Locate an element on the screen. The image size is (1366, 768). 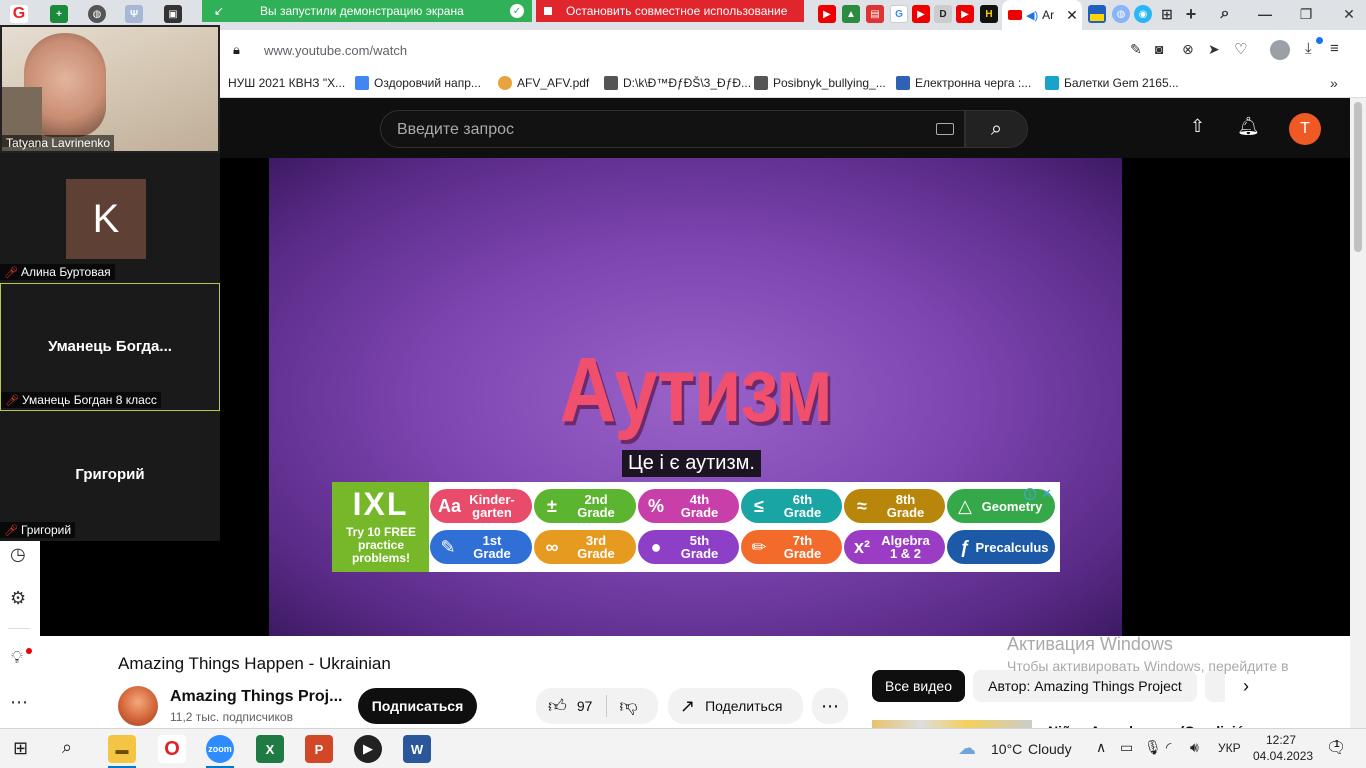
d-tab-icon: D is located at coordinates (943, 14).